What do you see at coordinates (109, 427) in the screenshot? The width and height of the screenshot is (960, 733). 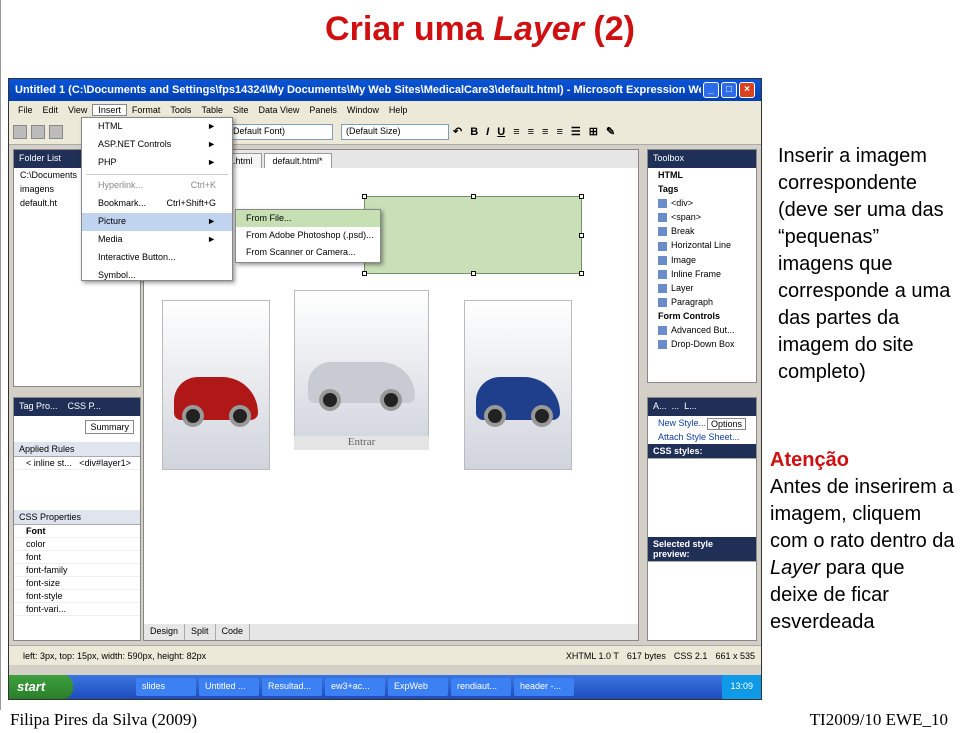 I see `summary-button: Summary` at bounding box center [109, 427].